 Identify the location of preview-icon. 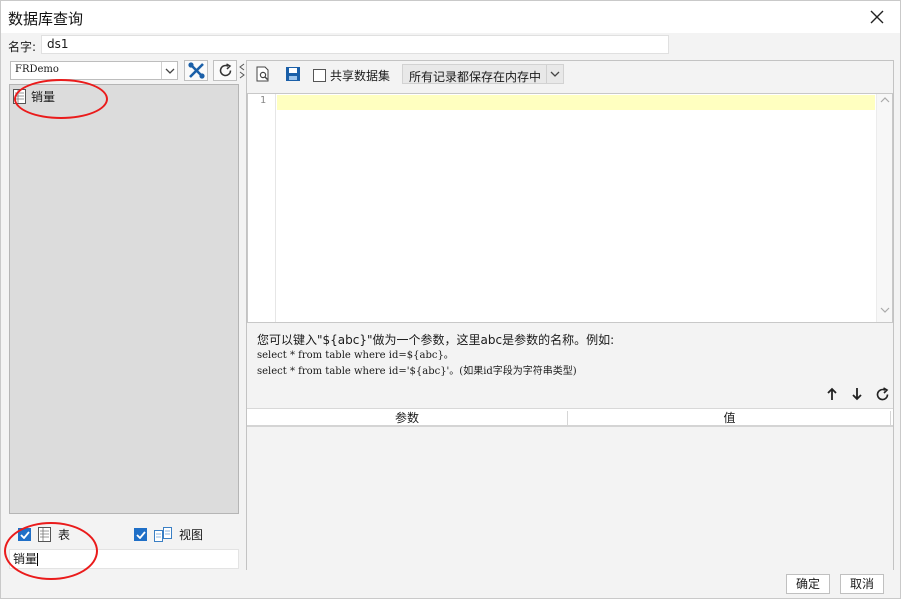
(262, 74).